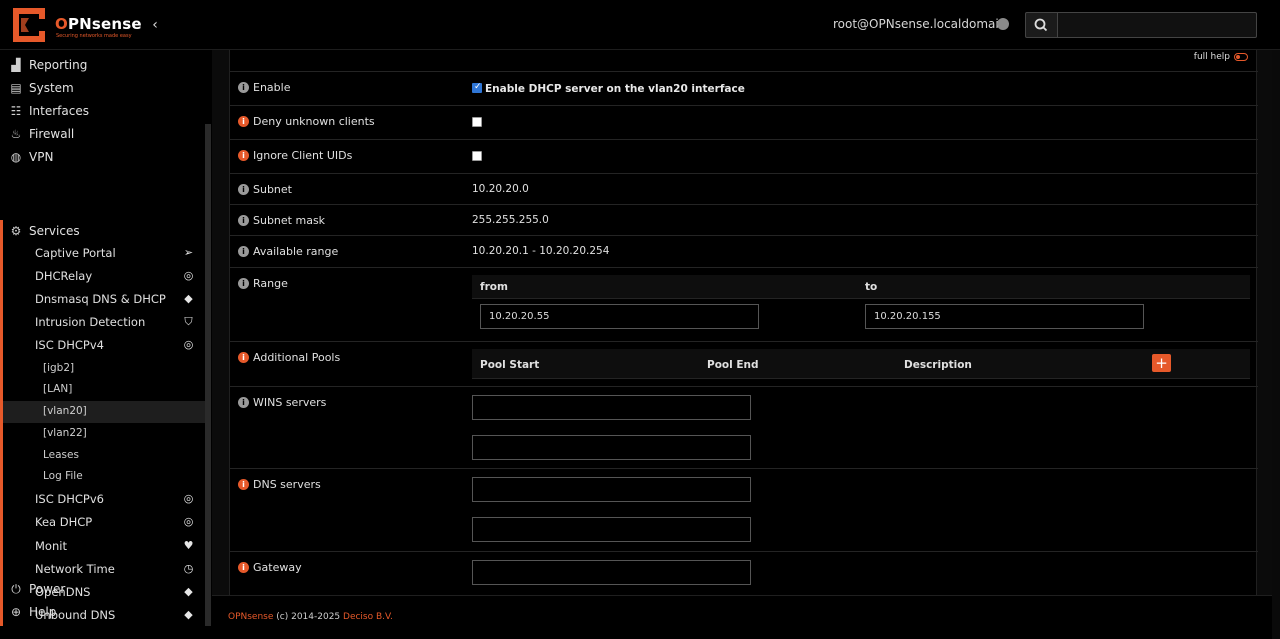  I want to click on sidebar-item-network-time: Network Time ◷, so click(105, 569).